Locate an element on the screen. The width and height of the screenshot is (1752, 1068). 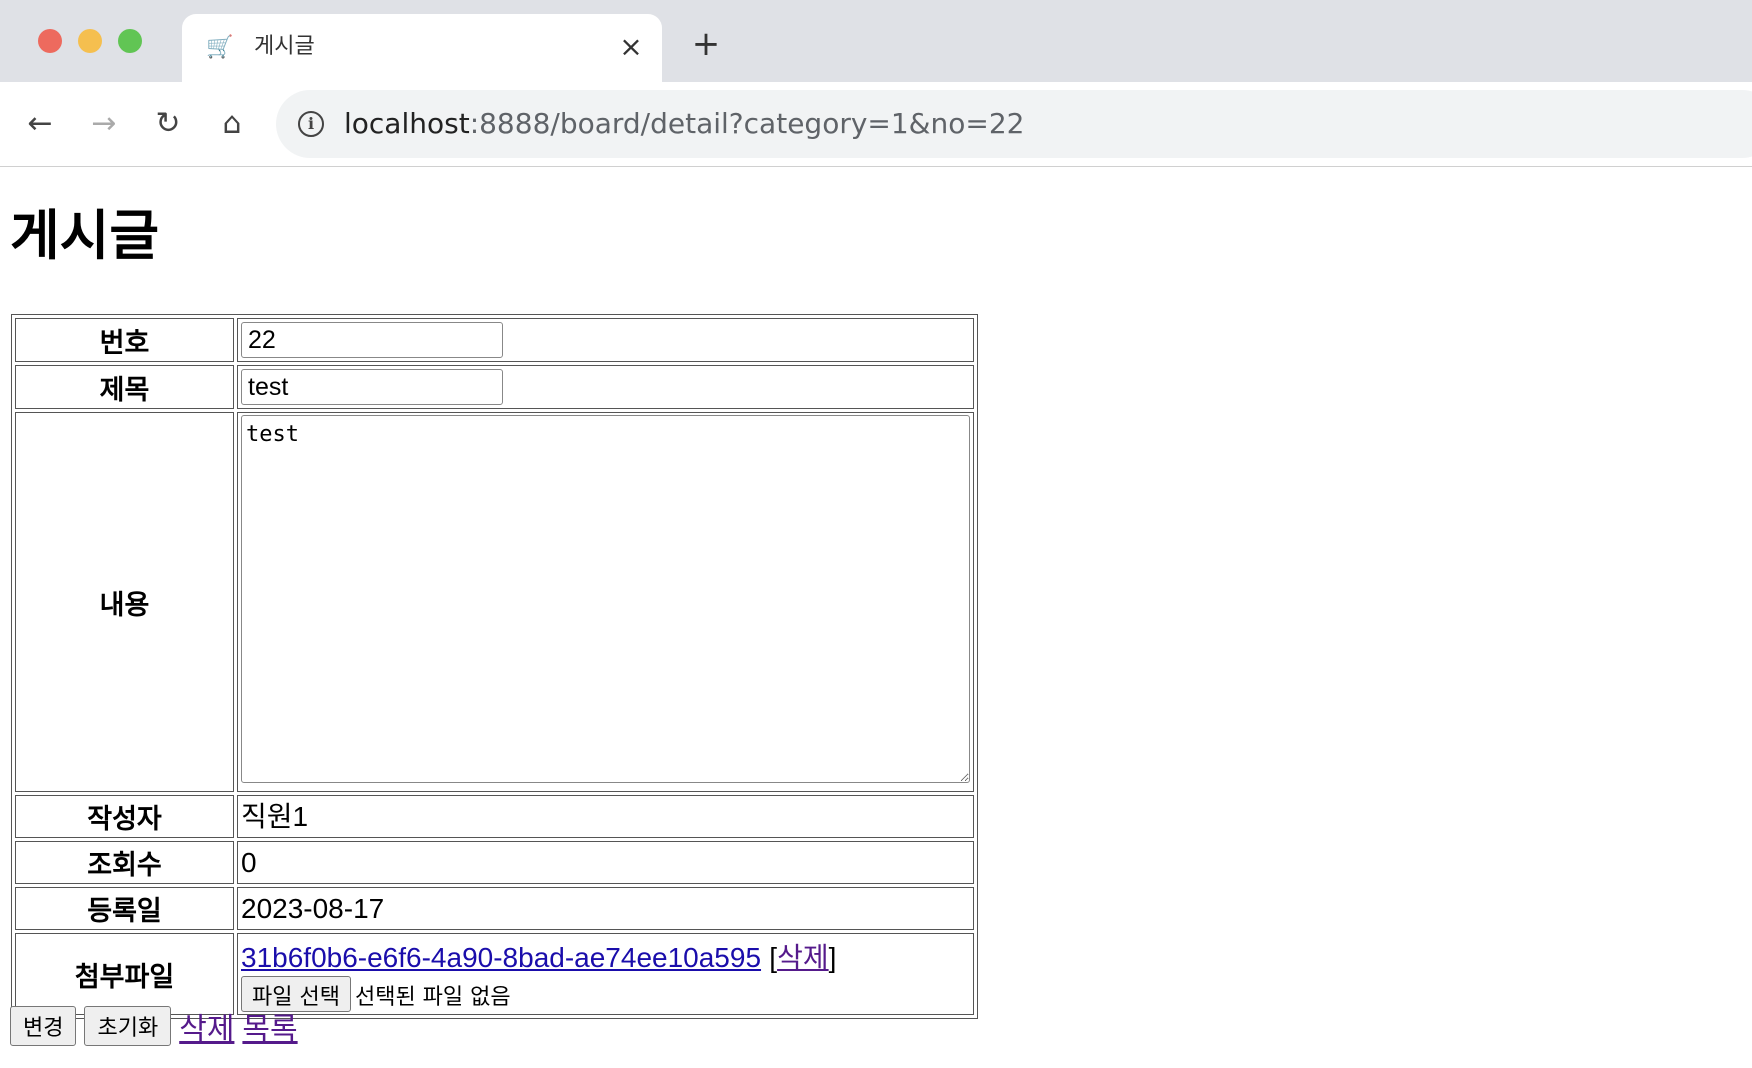
label-writer: 작성자 is located at coordinates (124, 816).